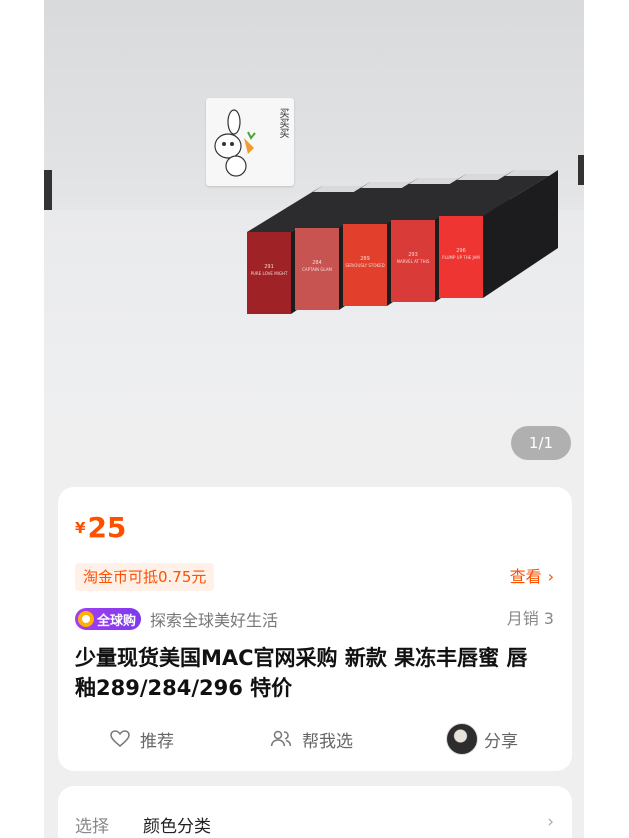 This screenshot has height=838, width=629. I want to click on badge-label: 全球购, so click(117, 621).